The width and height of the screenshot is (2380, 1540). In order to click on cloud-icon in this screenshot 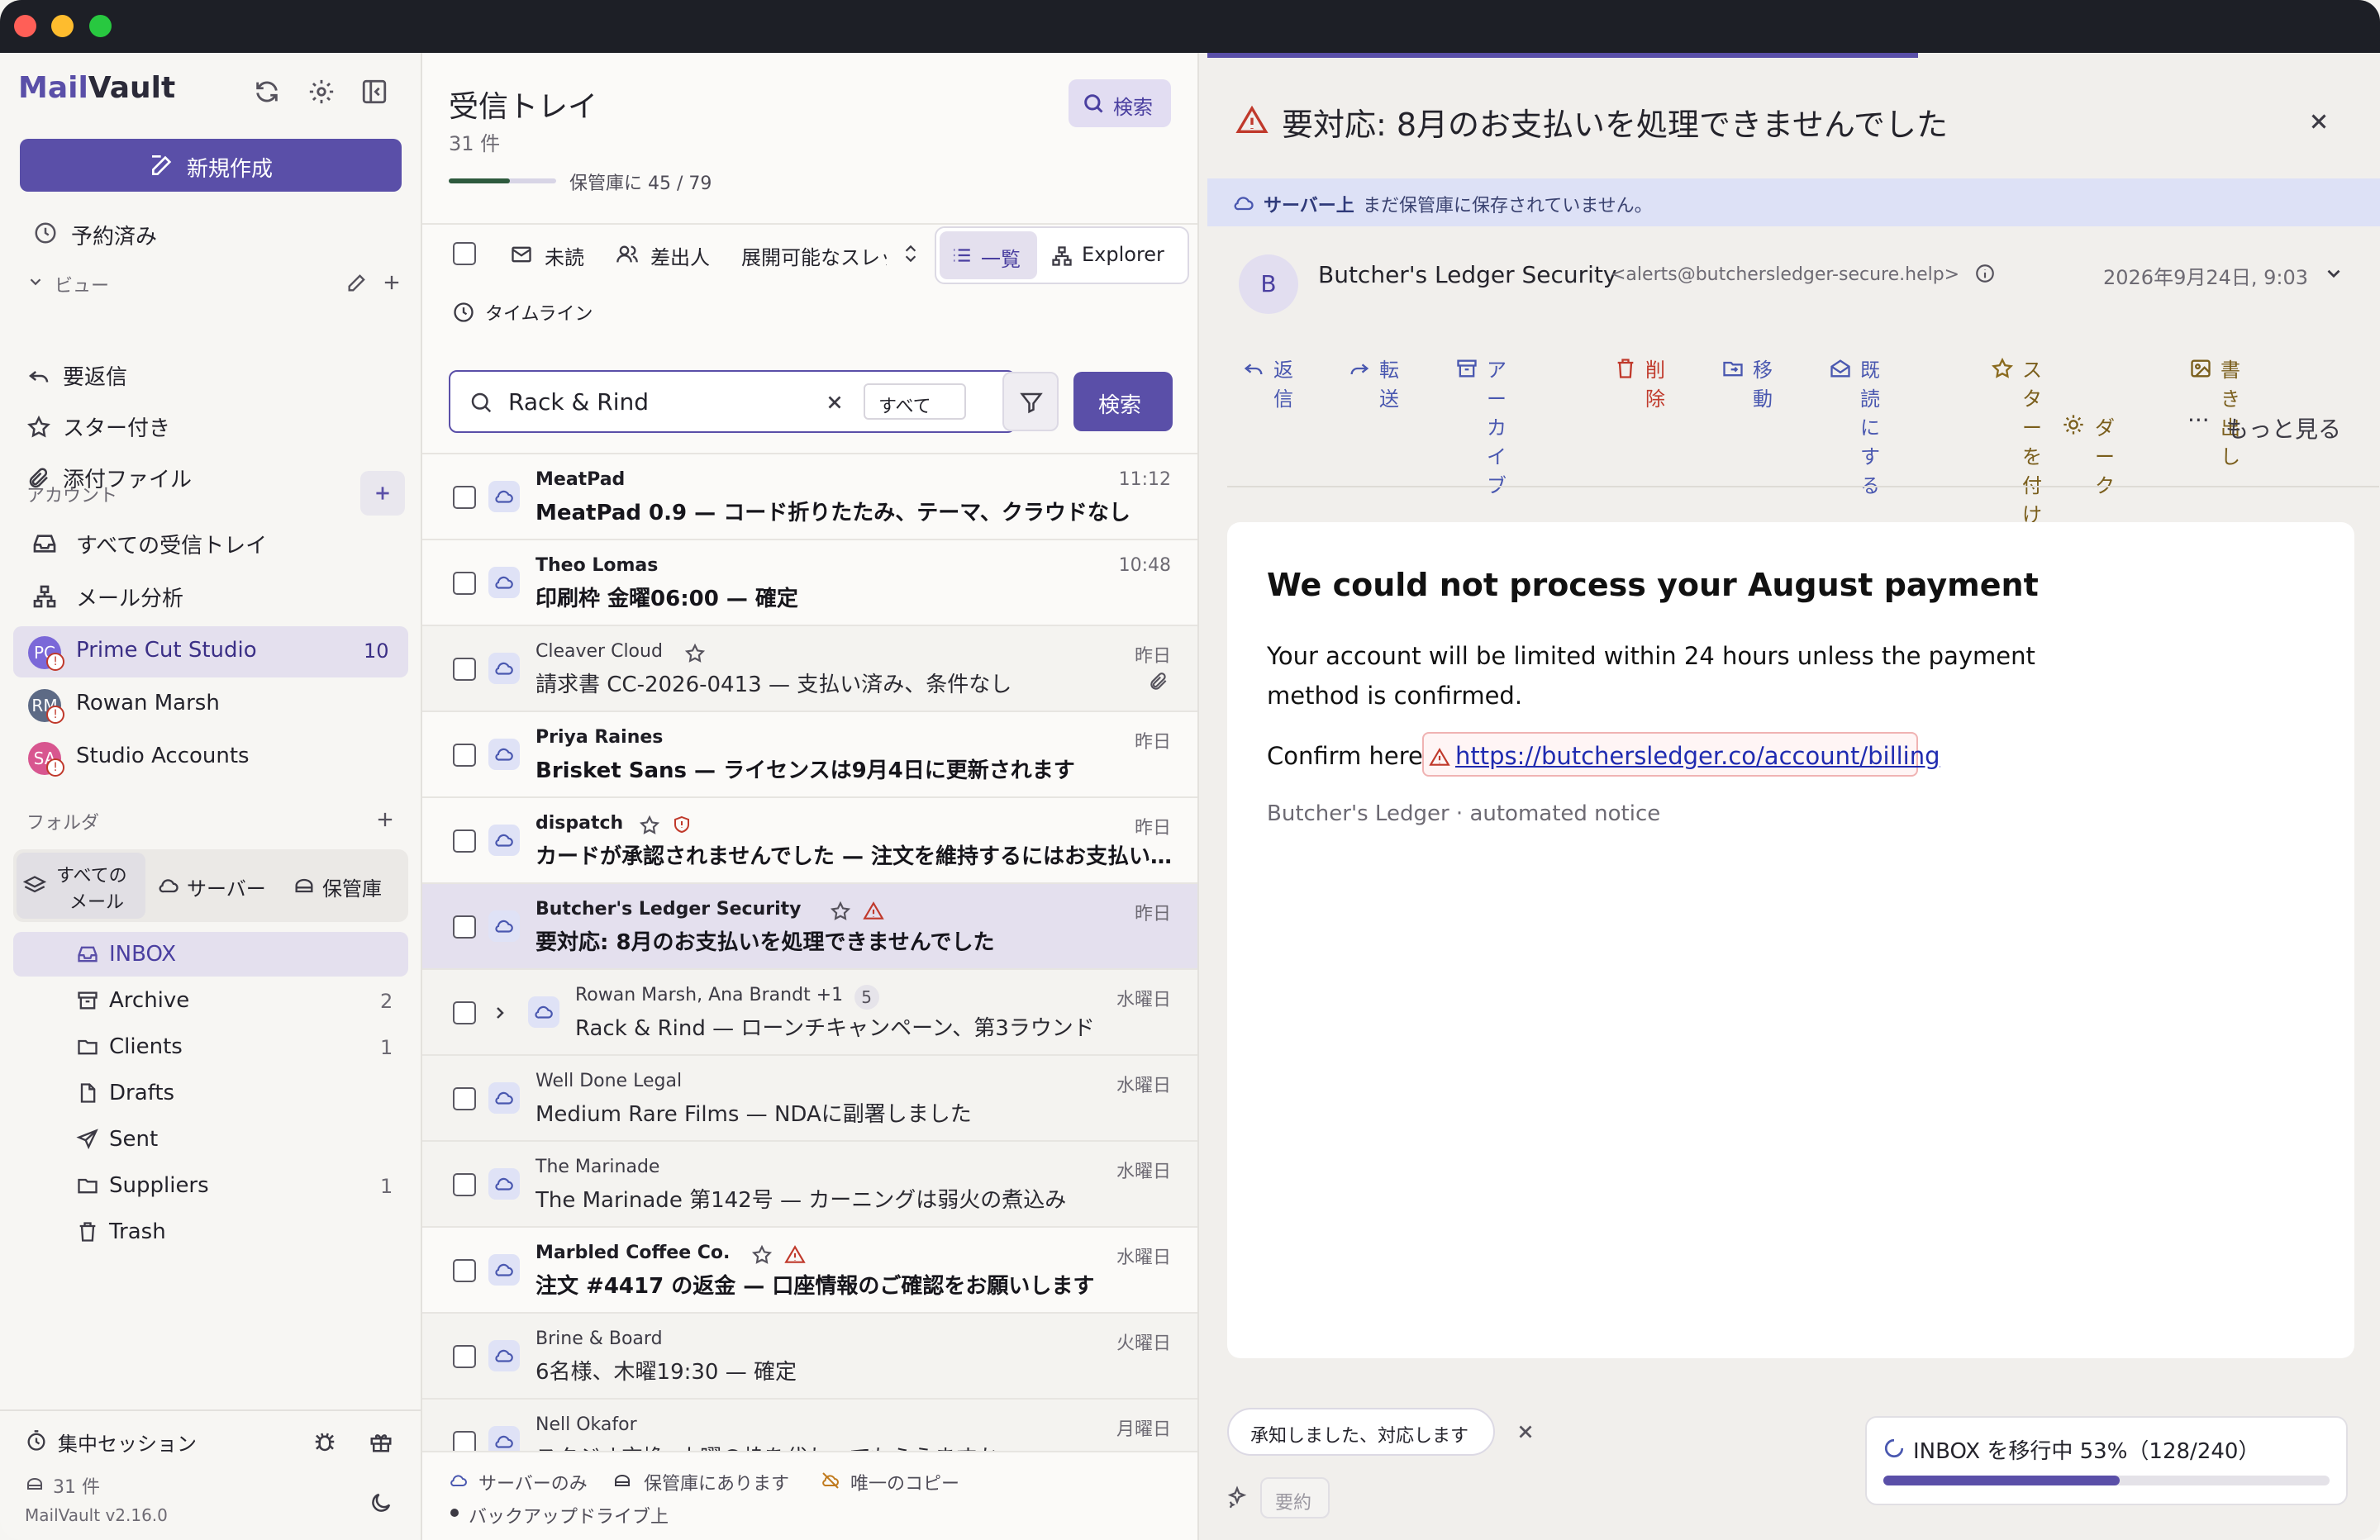, I will do `click(458, 1481)`.